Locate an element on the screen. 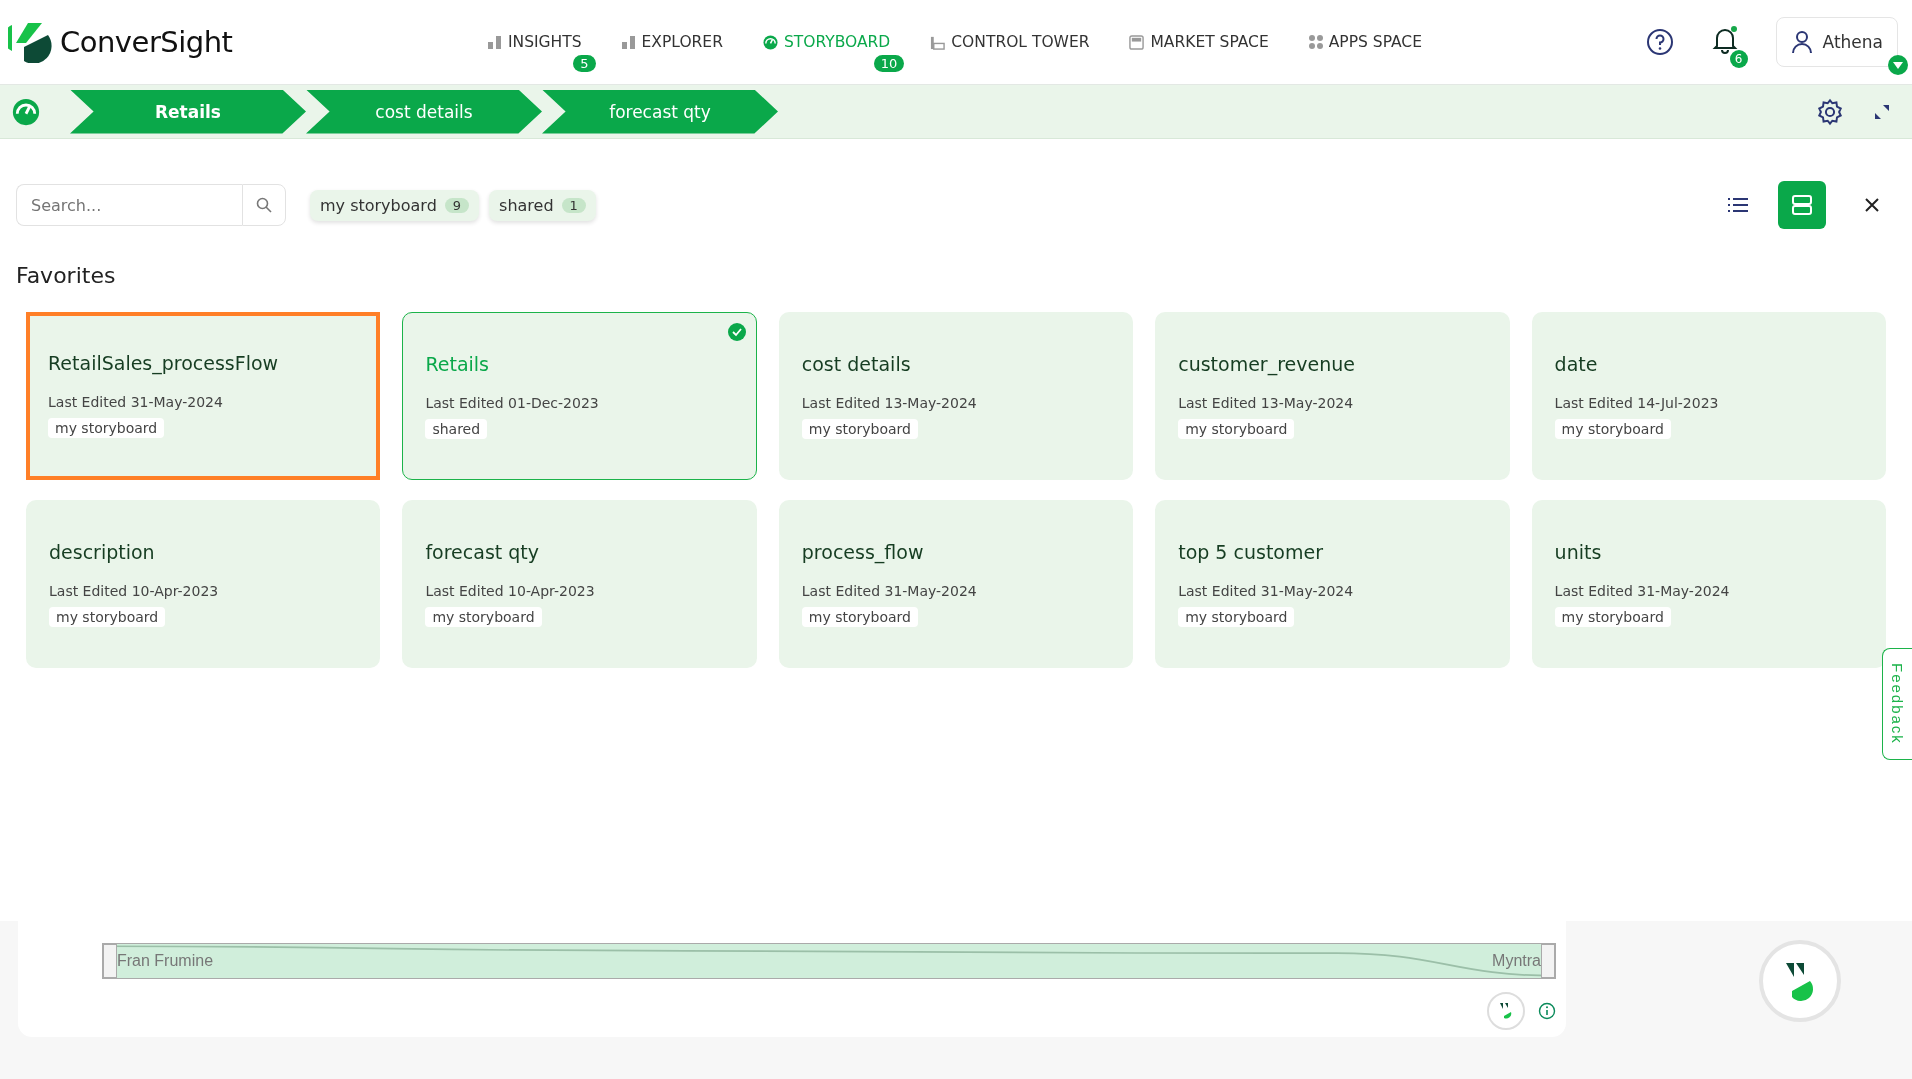 This screenshot has width=1912, height=1079. range-slider: Fran Frumine Myntra is located at coordinates (829, 961).